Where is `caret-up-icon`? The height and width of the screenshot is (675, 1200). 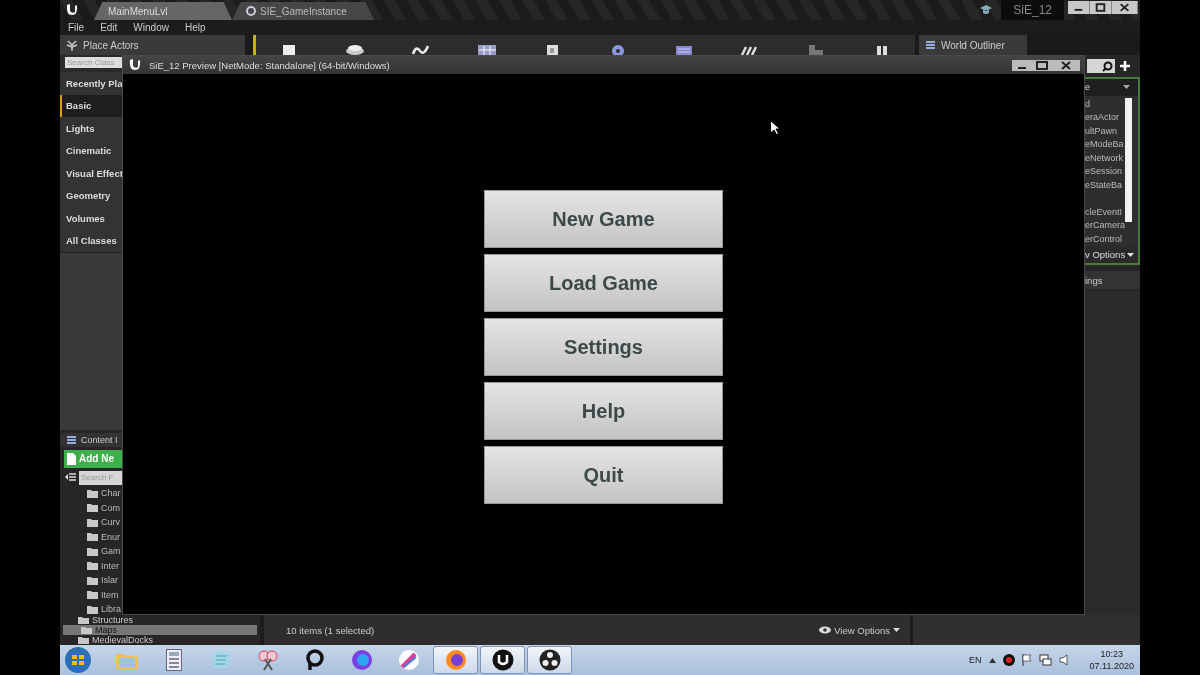 caret-up-icon is located at coordinates (992, 660).